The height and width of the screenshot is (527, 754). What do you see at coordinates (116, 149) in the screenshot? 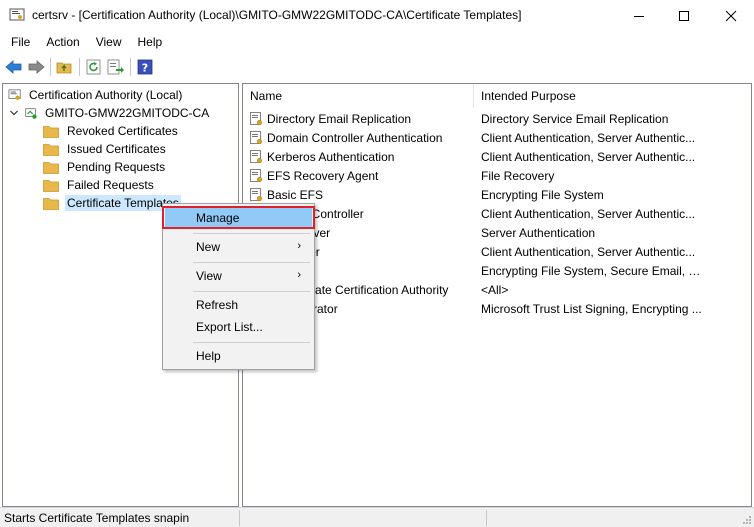
I see `tree-item-label: Issued Certificates` at bounding box center [116, 149].